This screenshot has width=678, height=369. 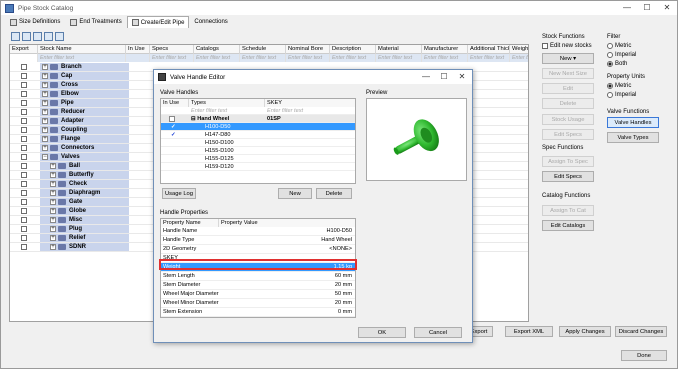 I want to click on stock-edit-specs-button: Edit Specs, so click(x=568, y=134).